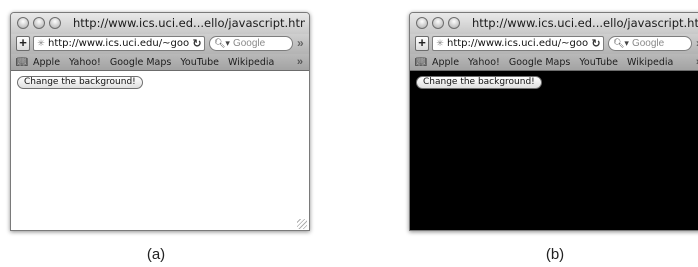 The image size is (698, 267). What do you see at coordinates (302, 224) in the screenshot?
I see `resize-grip` at bounding box center [302, 224].